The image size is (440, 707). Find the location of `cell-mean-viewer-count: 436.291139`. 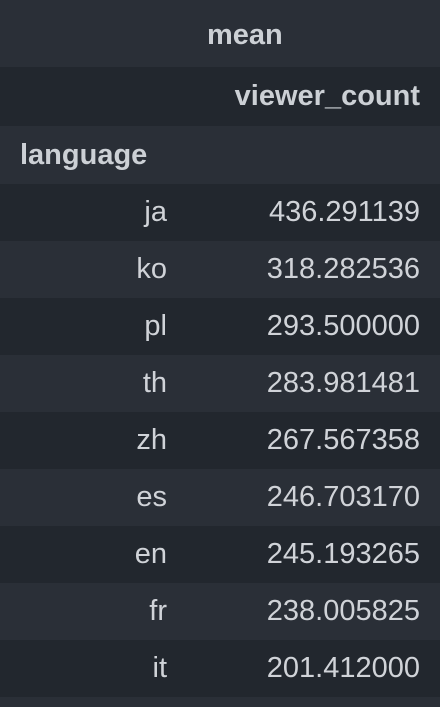

cell-mean-viewer-count: 436.291139 is located at coordinates (344, 212).